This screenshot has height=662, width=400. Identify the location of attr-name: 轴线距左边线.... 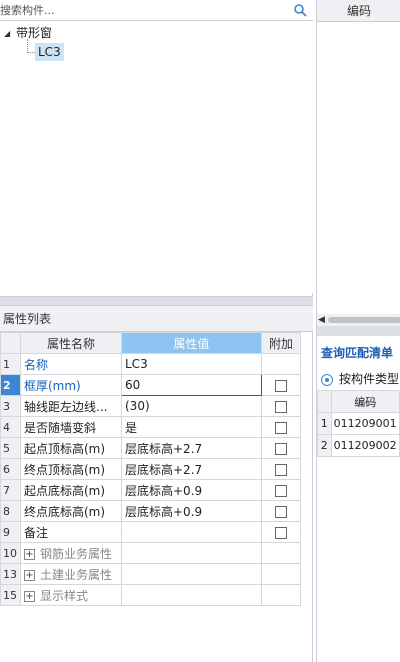
(71, 406).